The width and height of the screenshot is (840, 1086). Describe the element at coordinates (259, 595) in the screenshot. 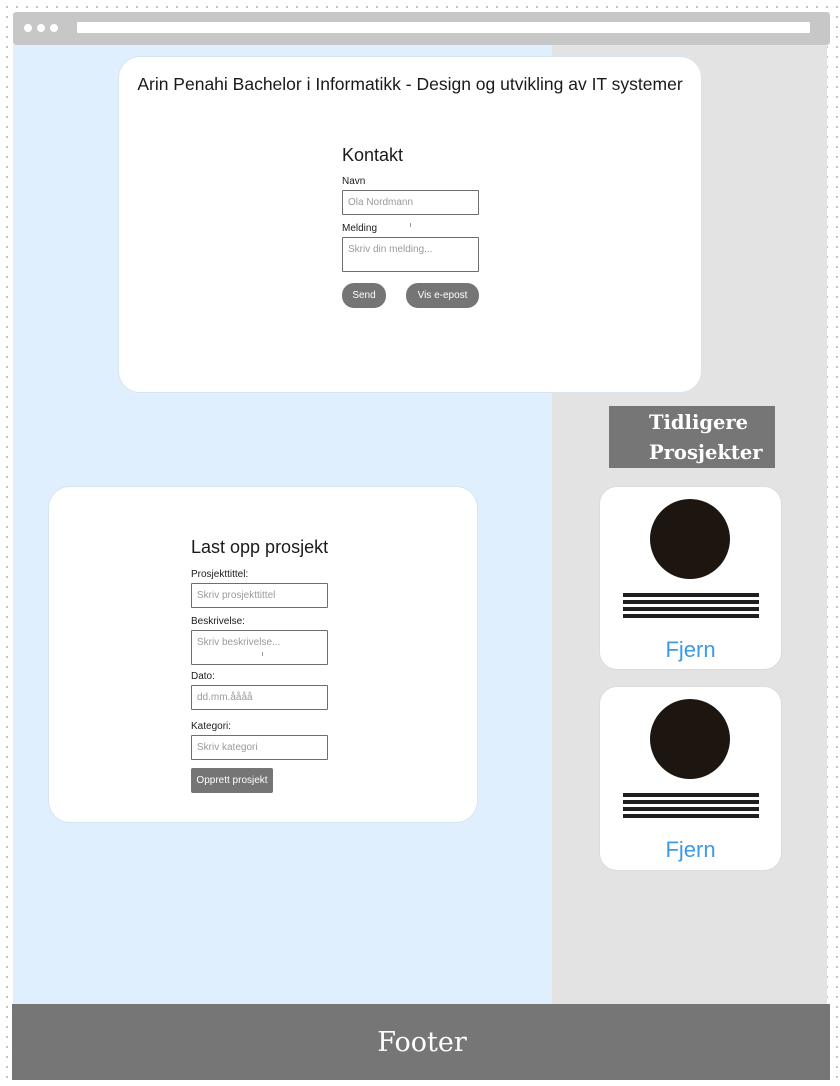

I see `project-title-input: Skriv prosjekttittel` at that location.